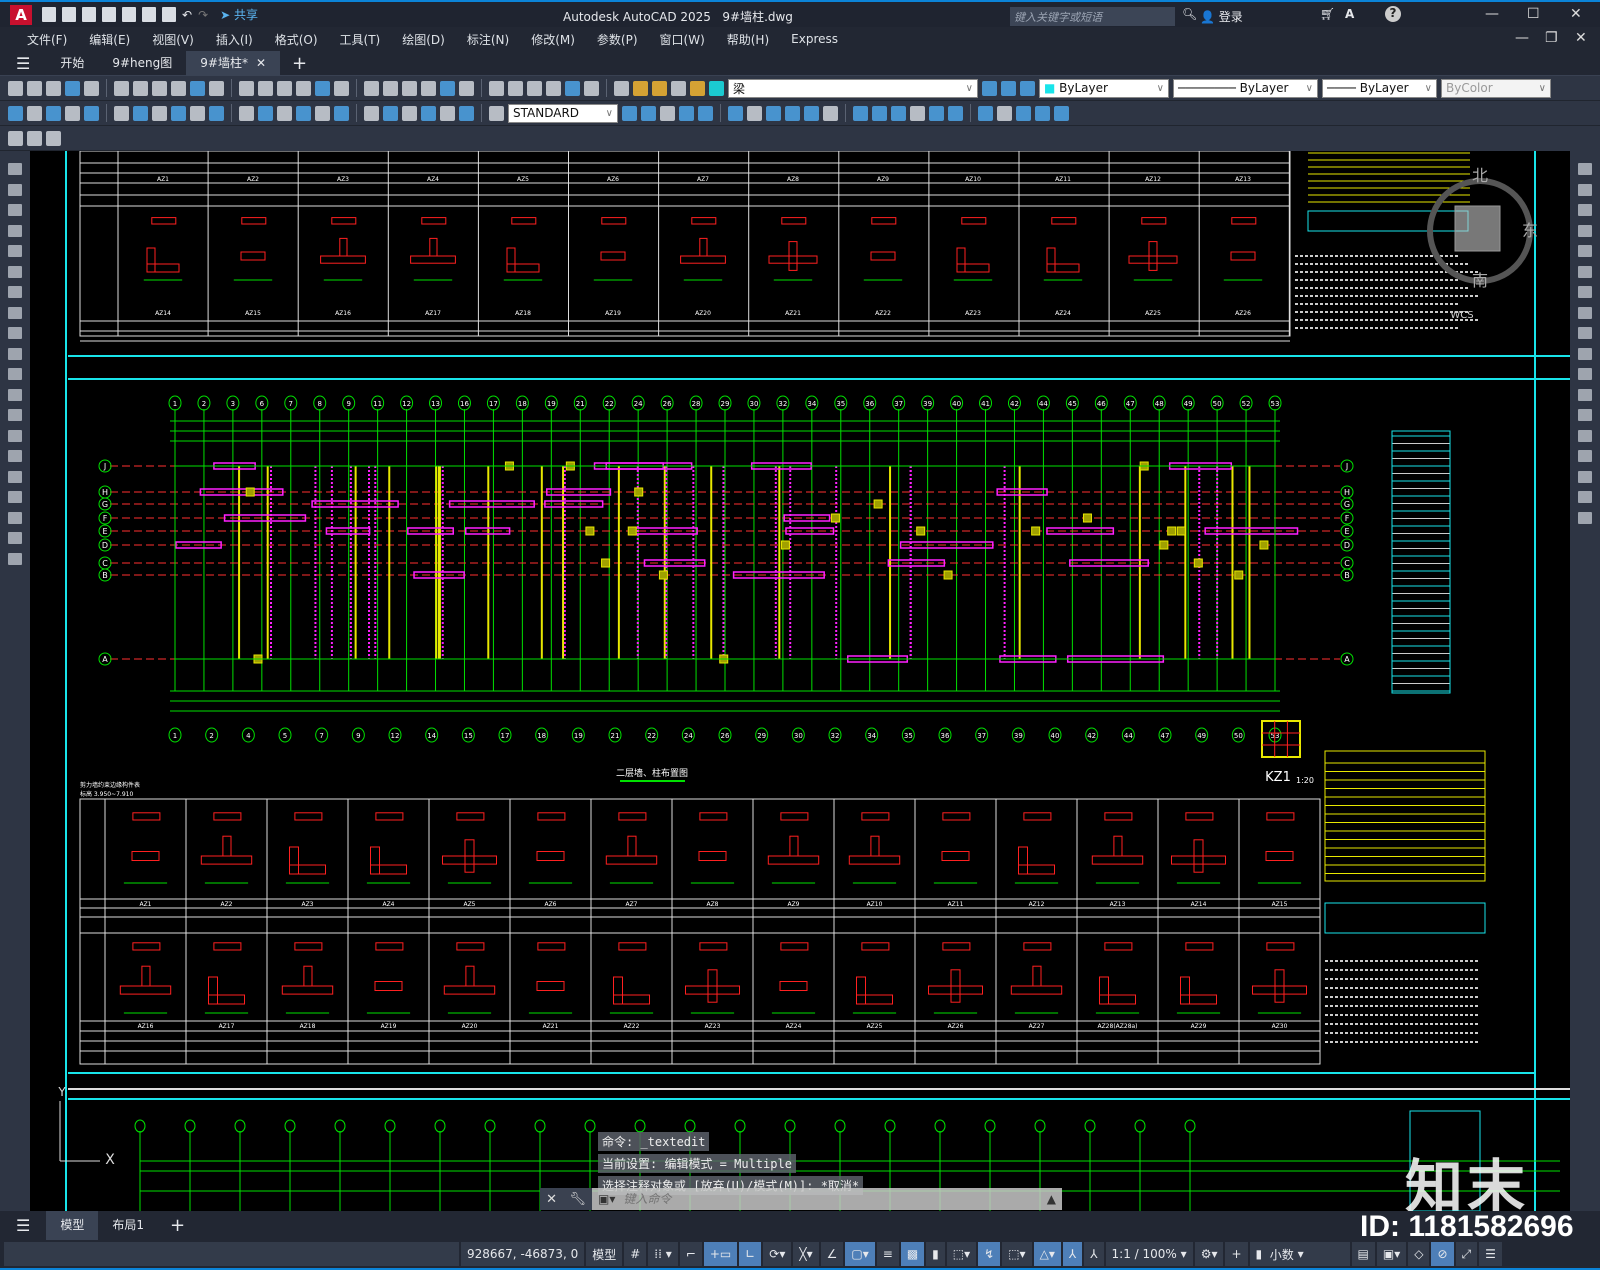  Describe the element at coordinates (1047, 1254) in the screenshot. I see `gizmo-icon: △▾` at that location.